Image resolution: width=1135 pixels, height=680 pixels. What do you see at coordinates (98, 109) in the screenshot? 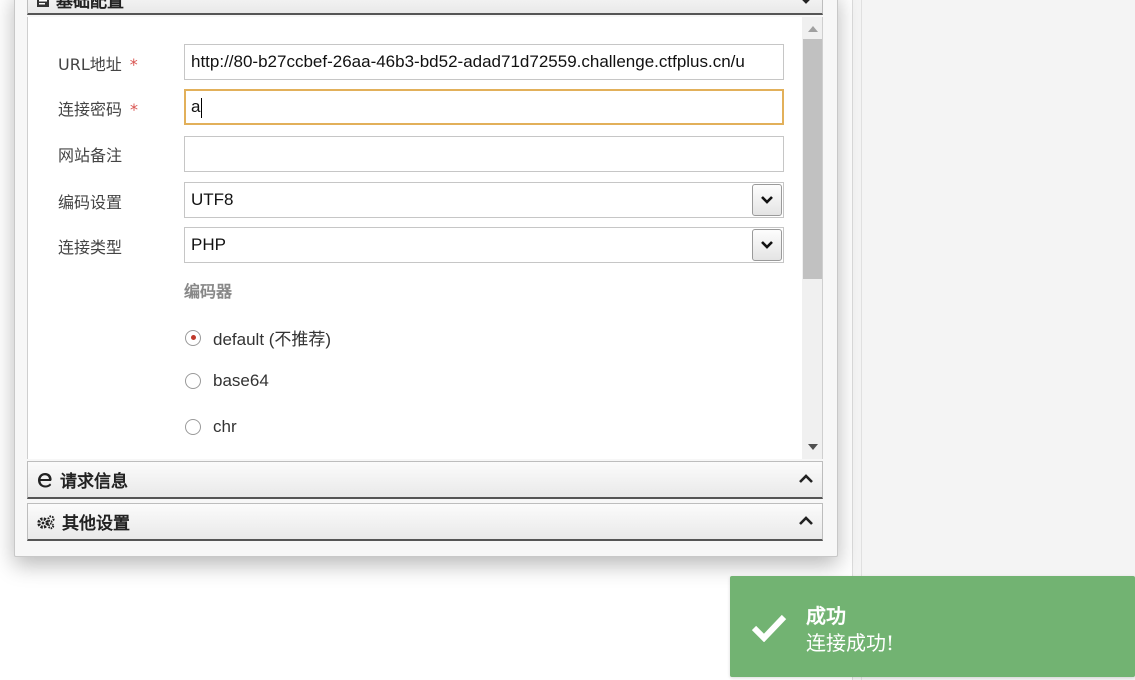
I see `password-label: 连接密码 *` at bounding box center [98, 109].